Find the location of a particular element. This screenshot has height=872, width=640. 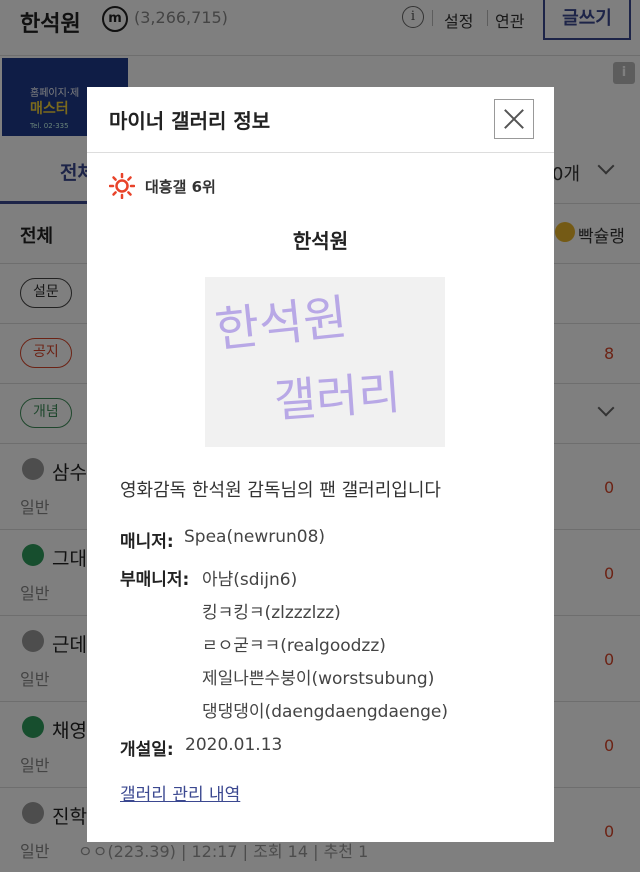

submanager-item: 아냠(sdijn6) is located at coordinates (250, 580).